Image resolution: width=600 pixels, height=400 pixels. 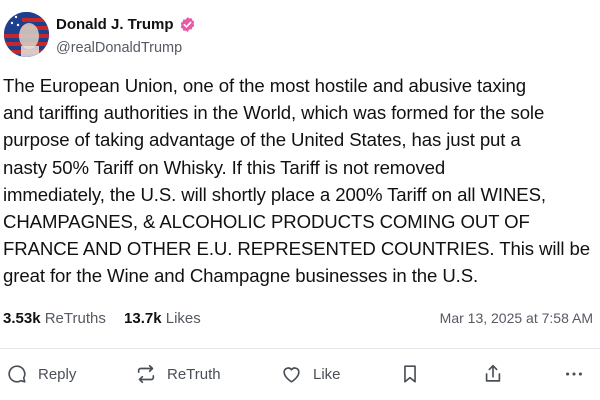 What do you see at coordinates (75, 318) in the screenshot?
I see `retruths-label: ReTruths` at bounding box center [75, 318].